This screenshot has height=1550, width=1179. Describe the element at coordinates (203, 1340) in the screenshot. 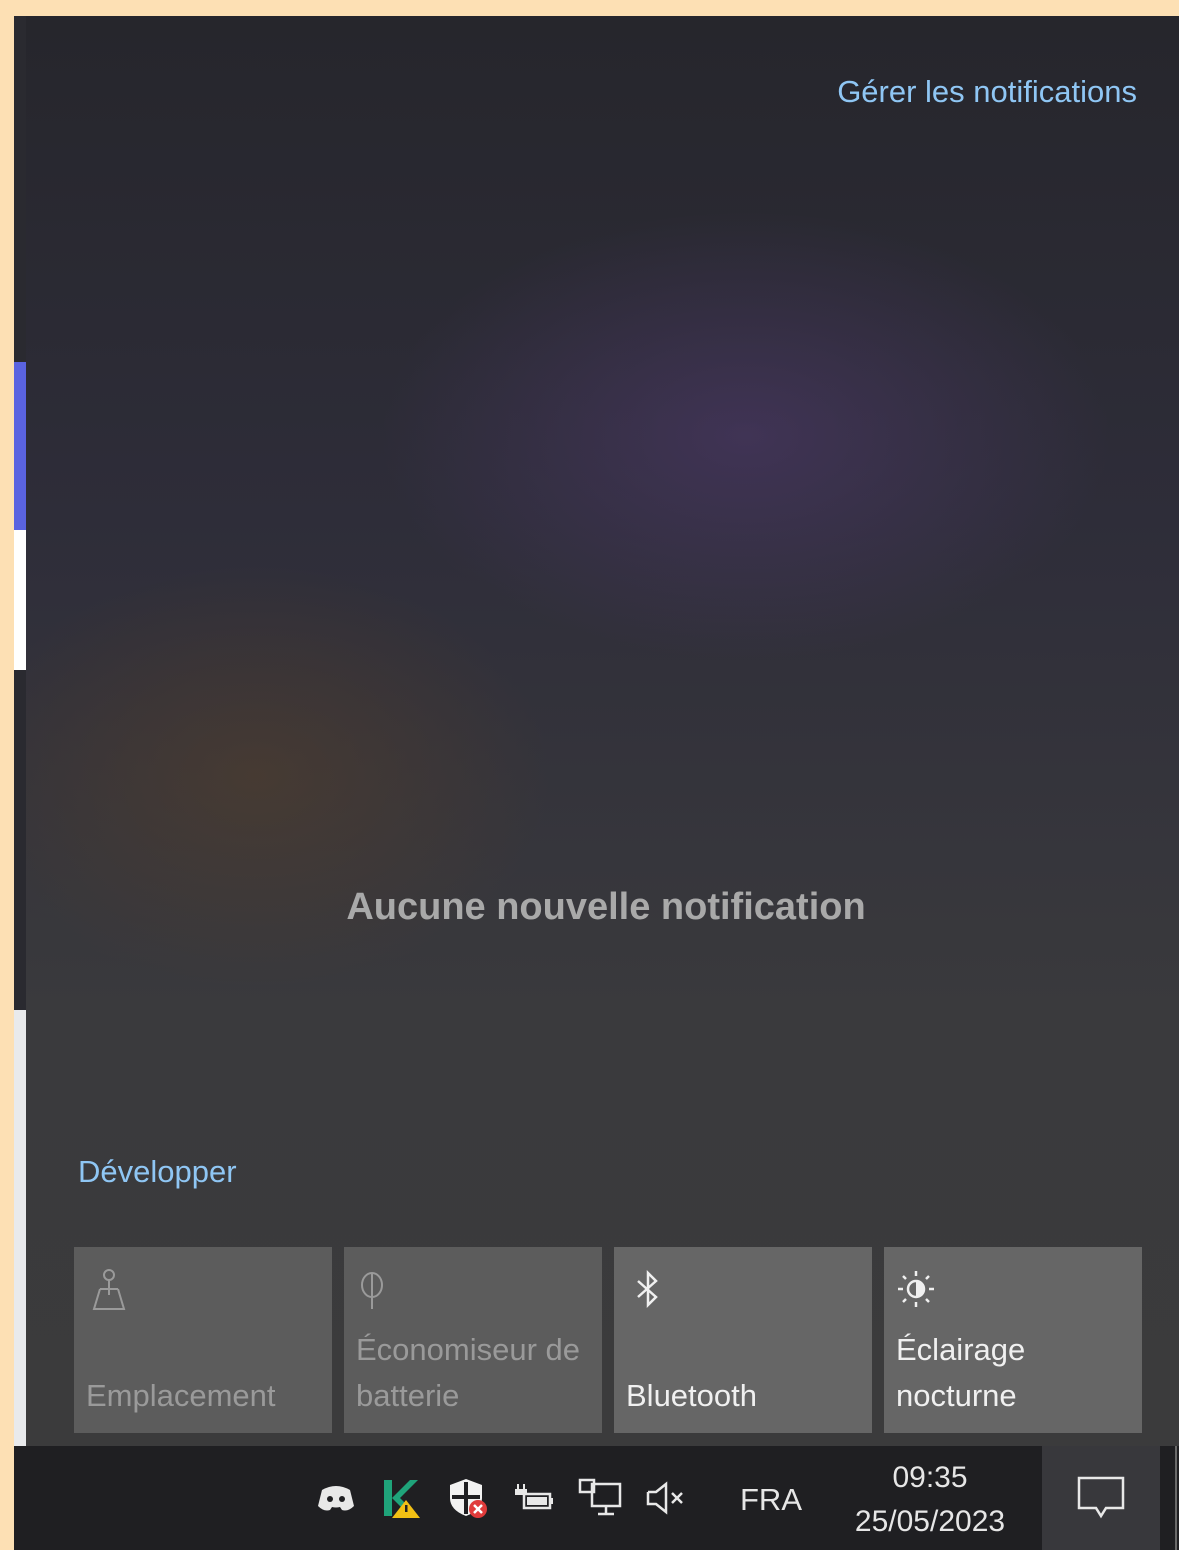

I see `tile-location: Emplacement` at that location.